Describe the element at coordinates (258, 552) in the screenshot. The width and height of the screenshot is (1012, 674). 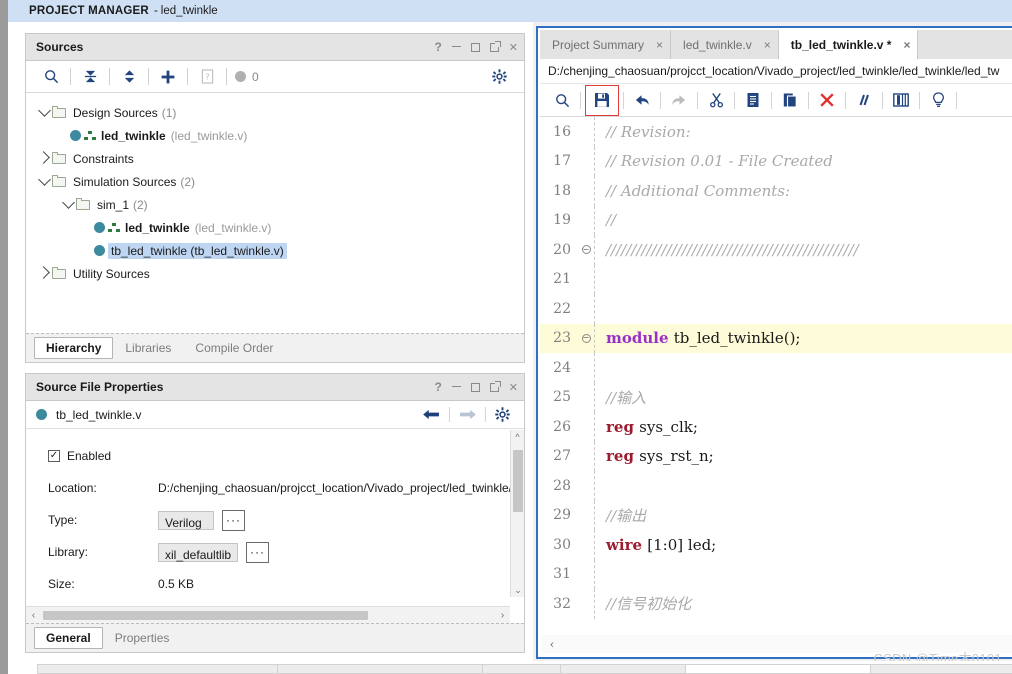
I see `library-browse-button: ···` at that location.